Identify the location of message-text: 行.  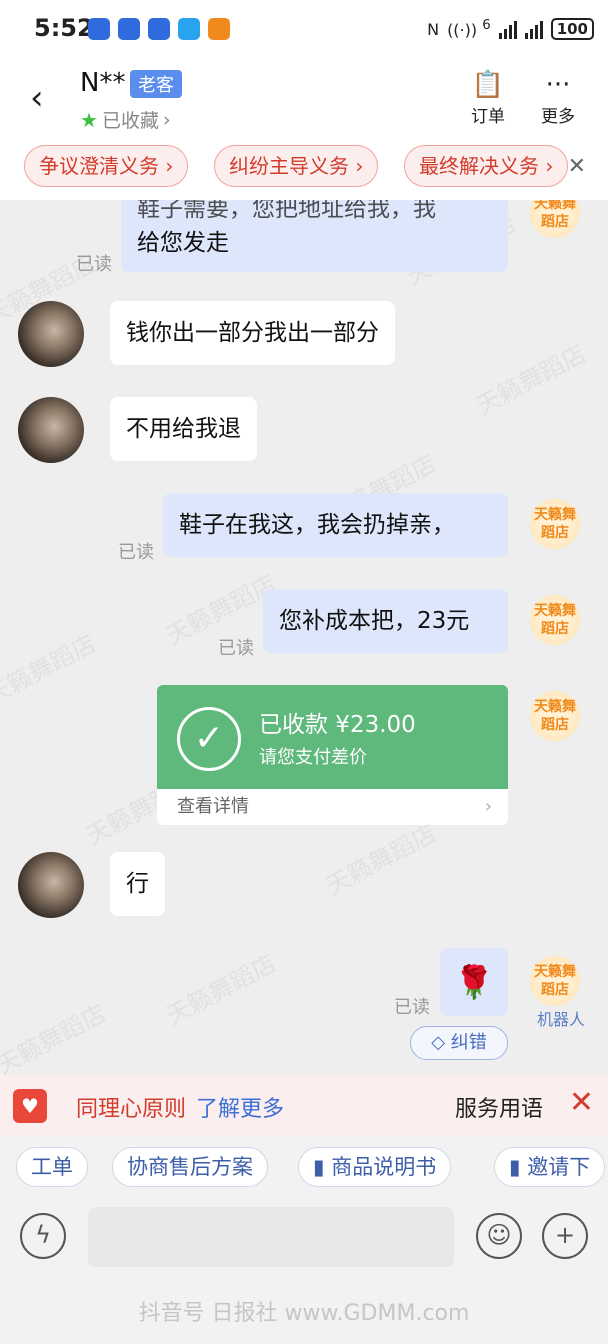
(137, 884).